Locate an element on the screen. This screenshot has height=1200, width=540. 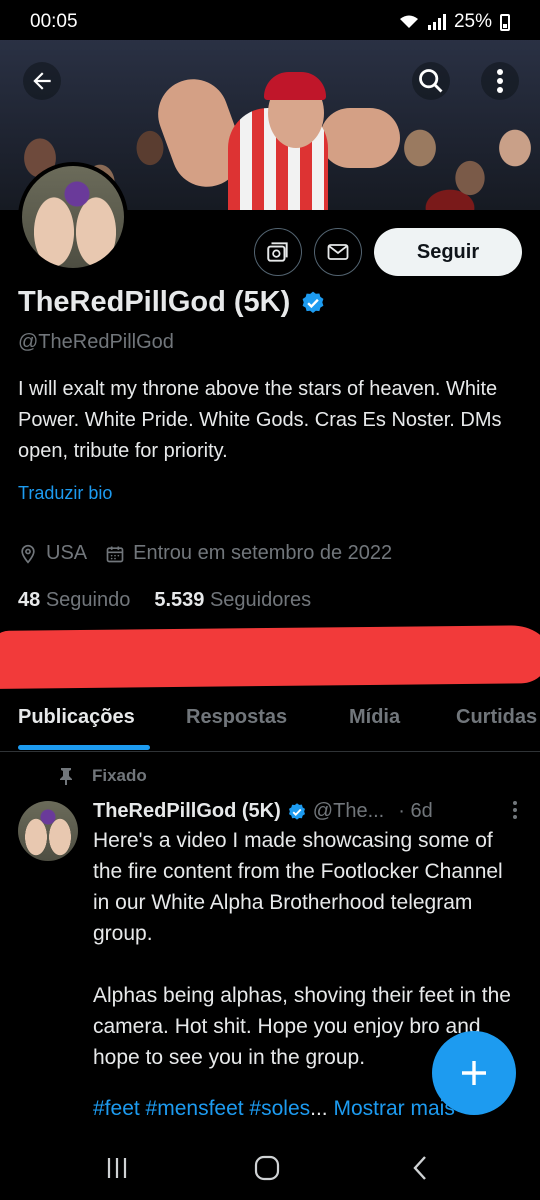
recent-apps-icon is located at coordinates (117, 1168).